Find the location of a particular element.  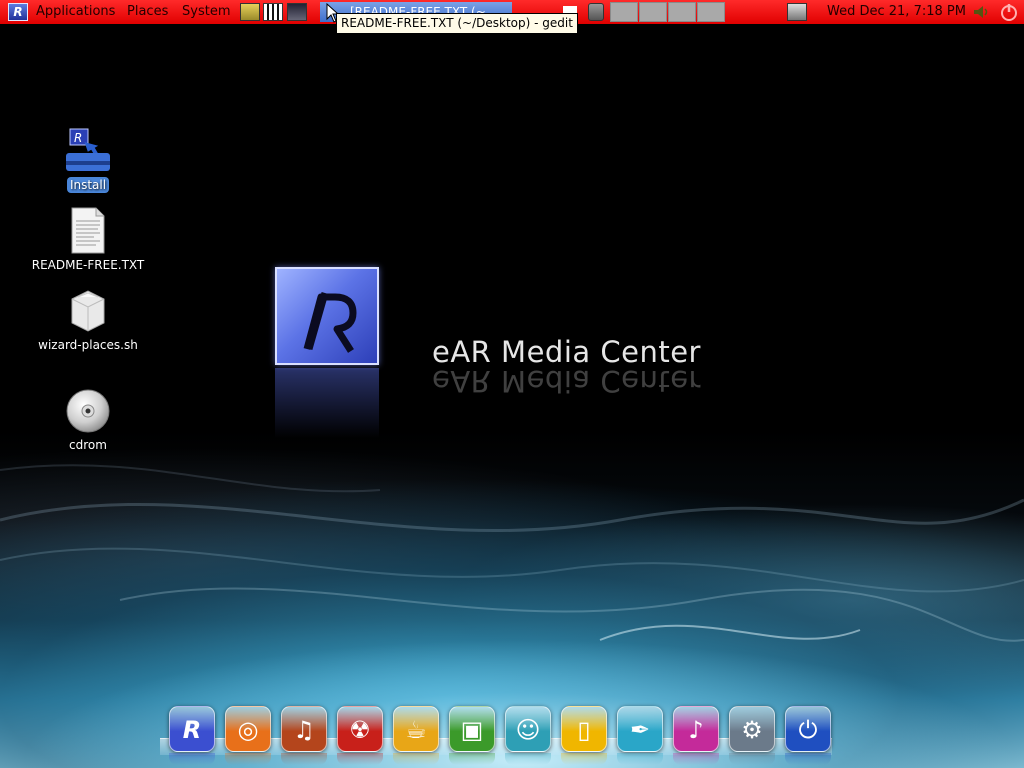

burner-dock-button: ☢ is located at coordinates (360, 729).